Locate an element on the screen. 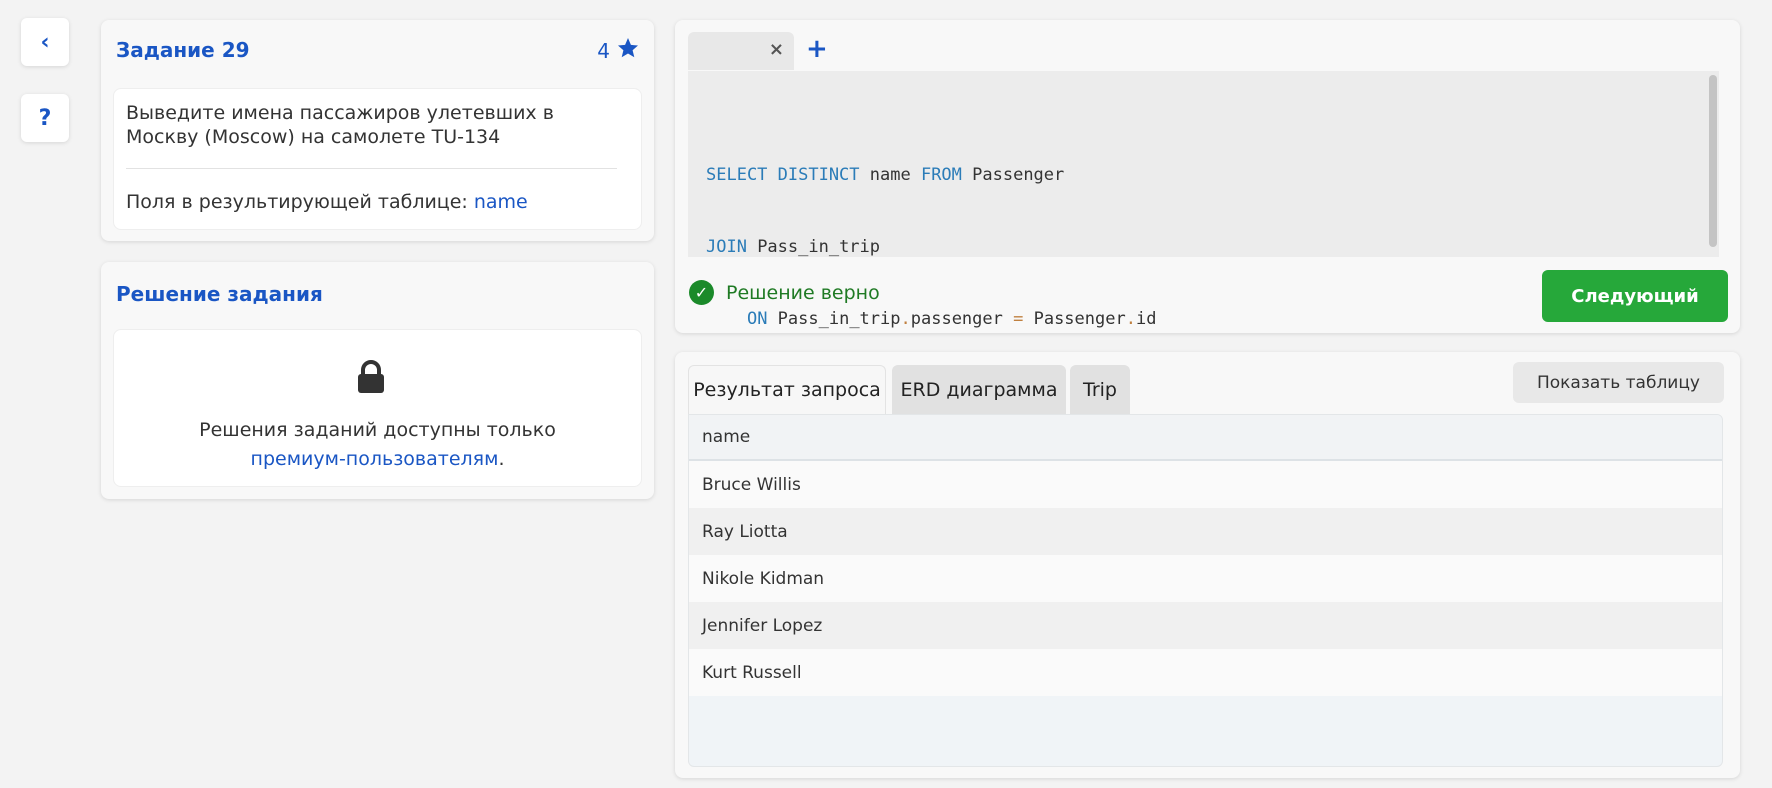 The width and height of the screenshot is (1772, 788). code-line: SELECT DISTINCT name FROM Passenger is located at coordinates (885, 175).